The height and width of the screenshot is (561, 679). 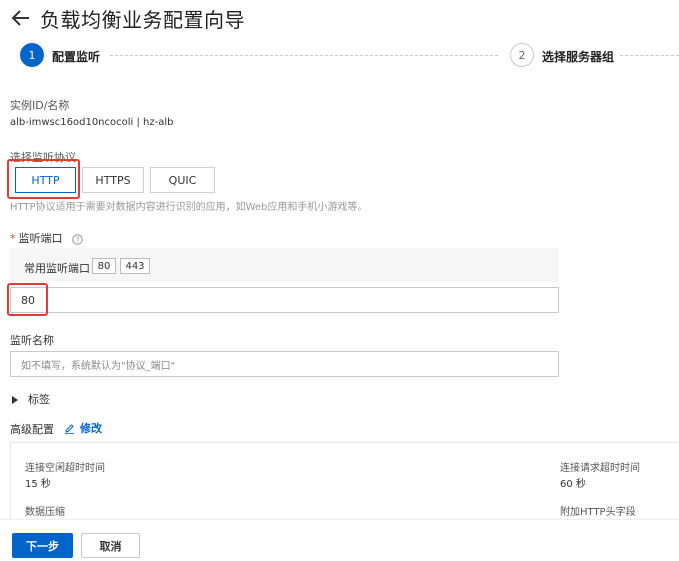 What do you see at coordinates (39, 399) in the screenshot?
I see `tags-label: 标签` at bounding box center [39, 399].